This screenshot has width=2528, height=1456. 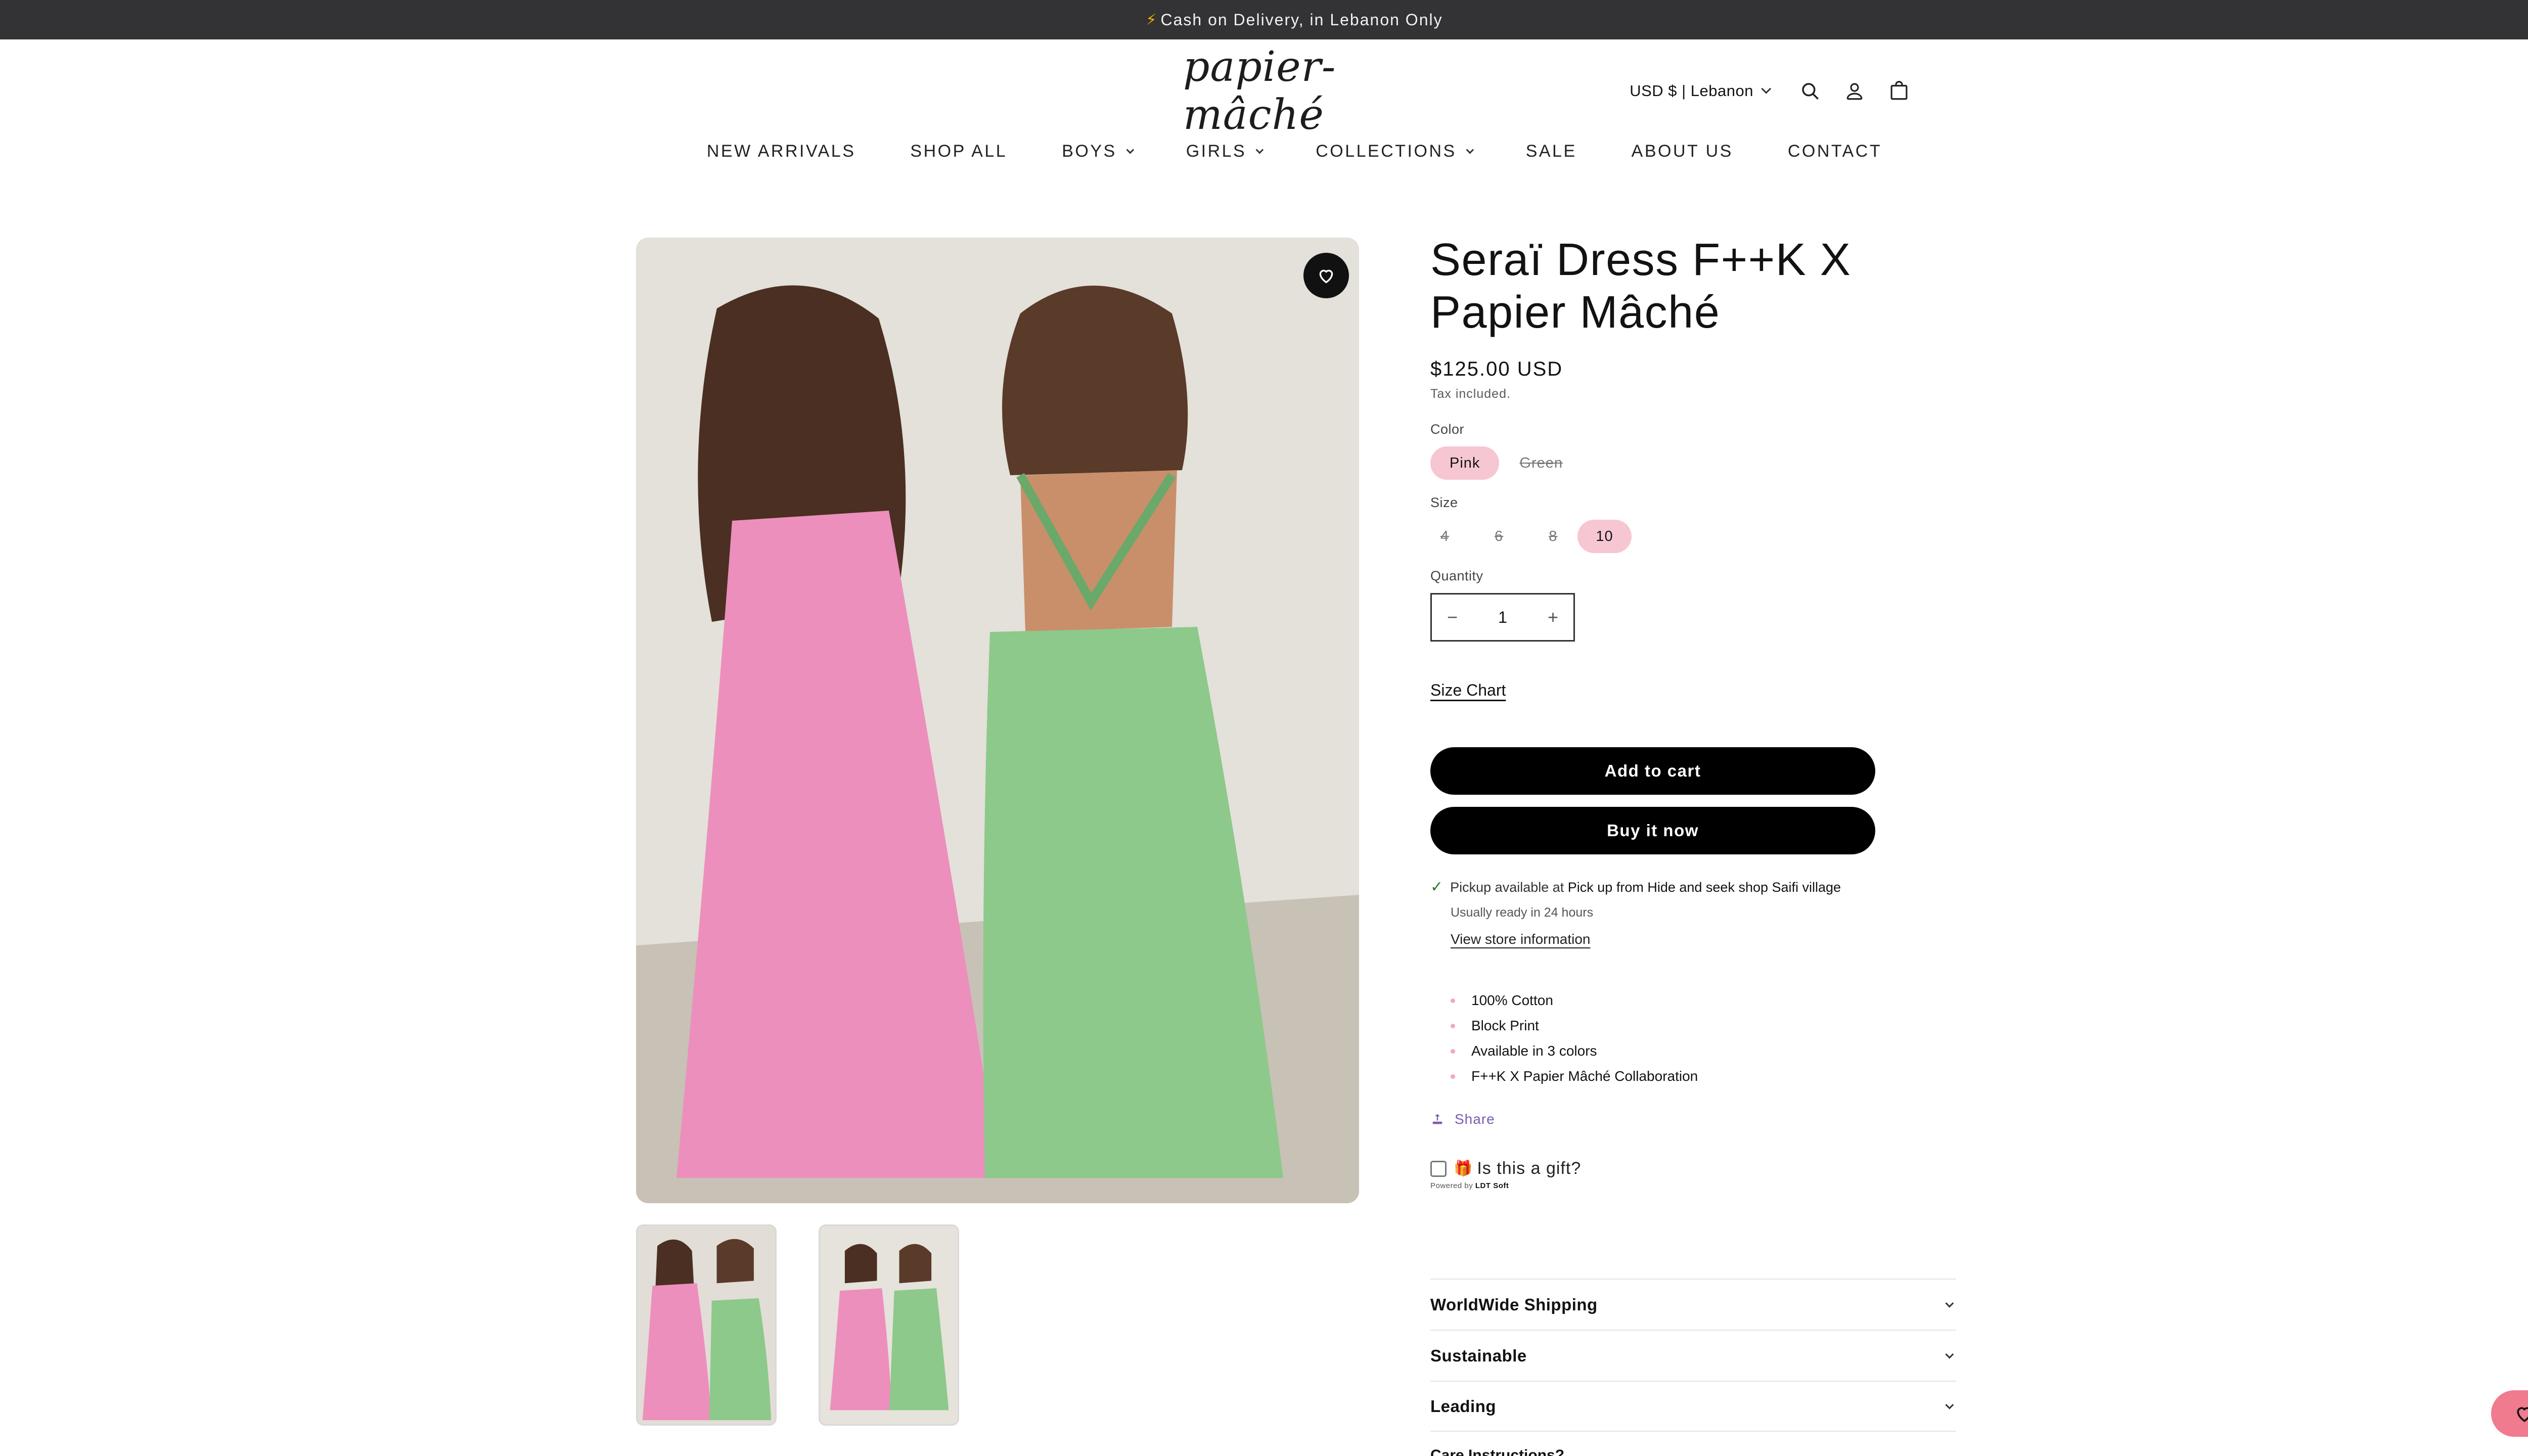 What do you see at coordinates (1505, 1025) in the screenshot?
I see `feature-text: Block Print` at bounding box center [1505, 1025].